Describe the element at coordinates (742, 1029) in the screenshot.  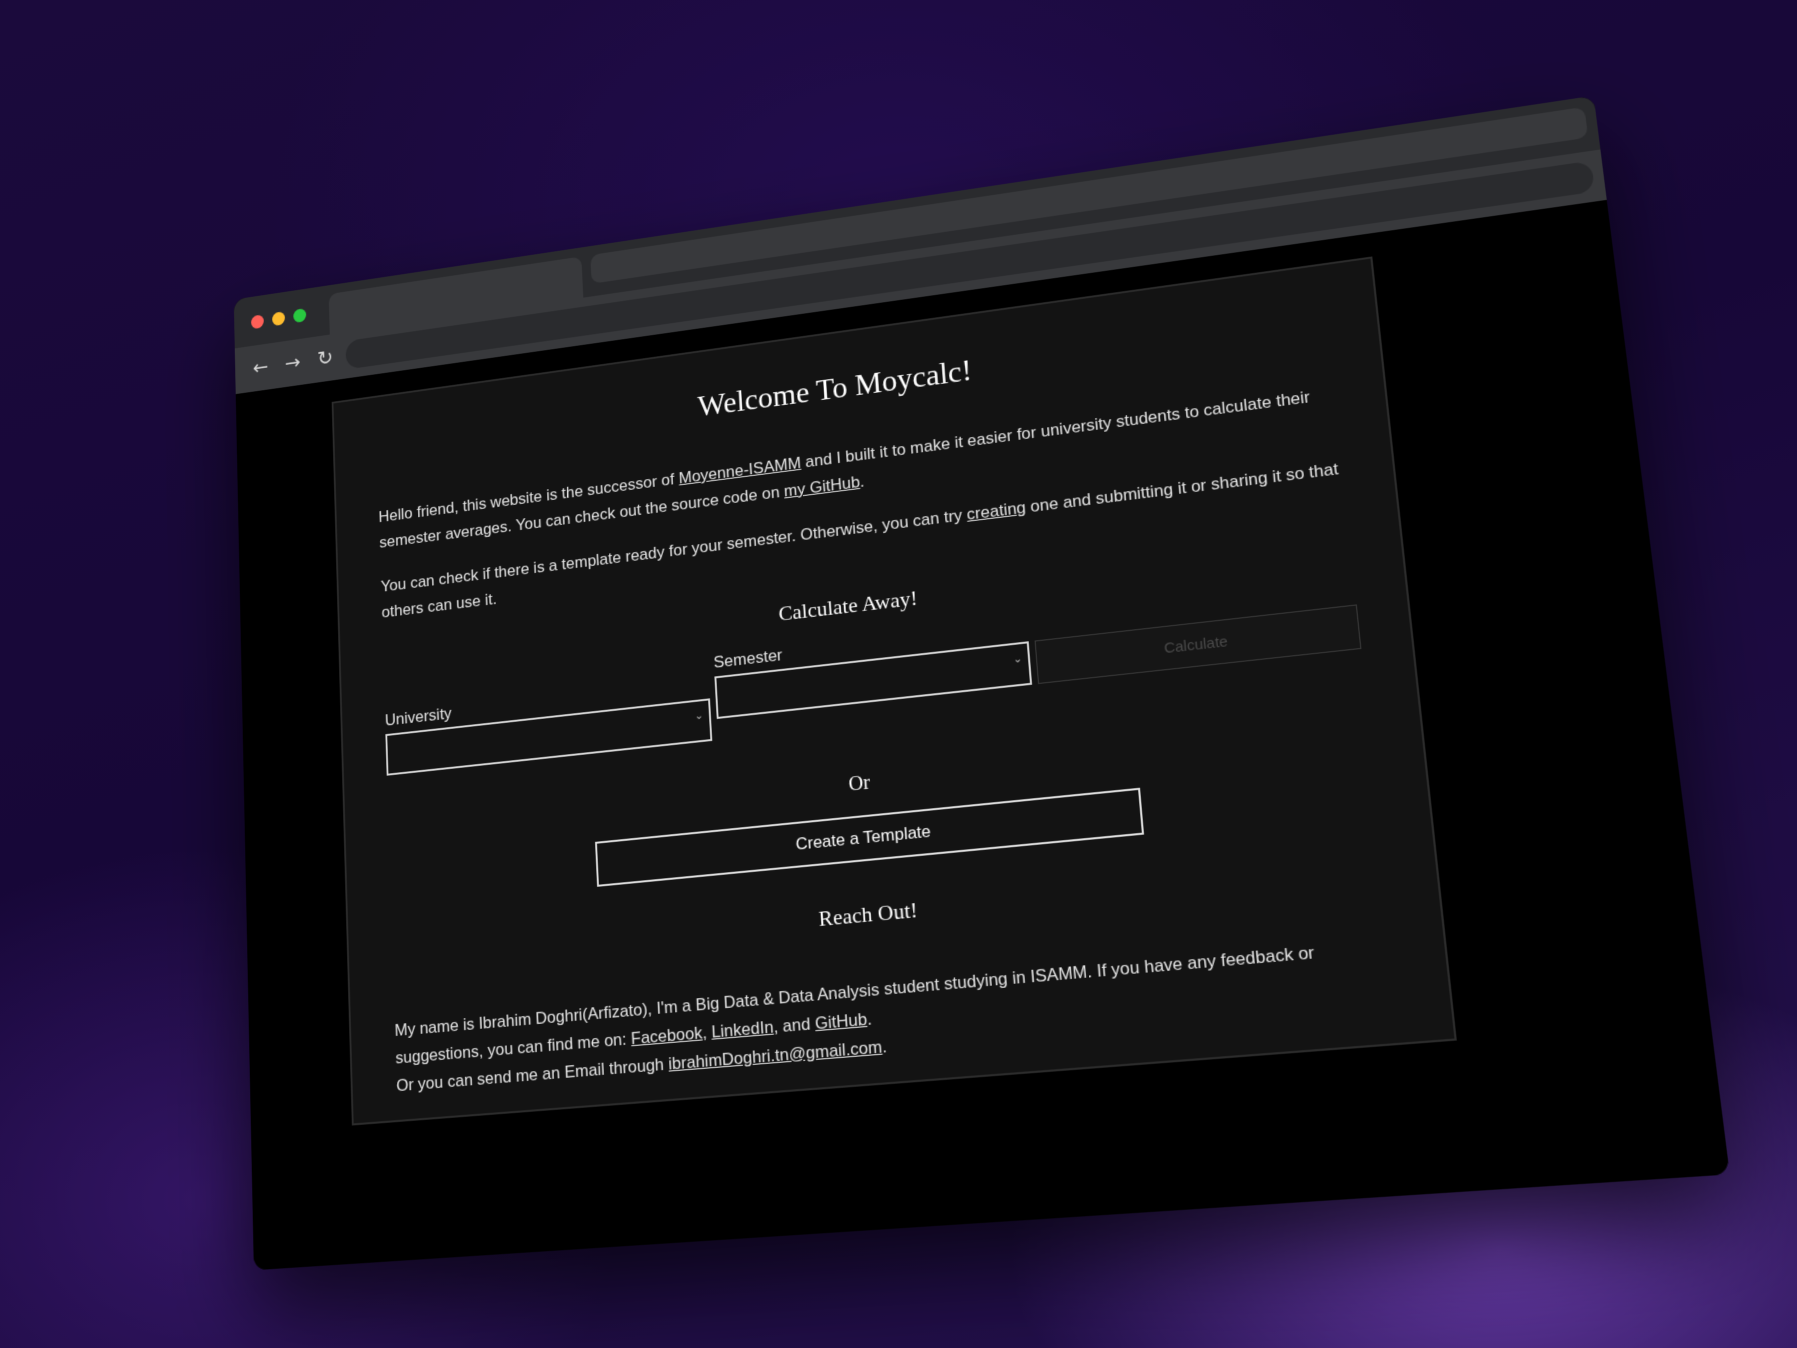
I see `linkedin-link: LinkedIn` at that location.